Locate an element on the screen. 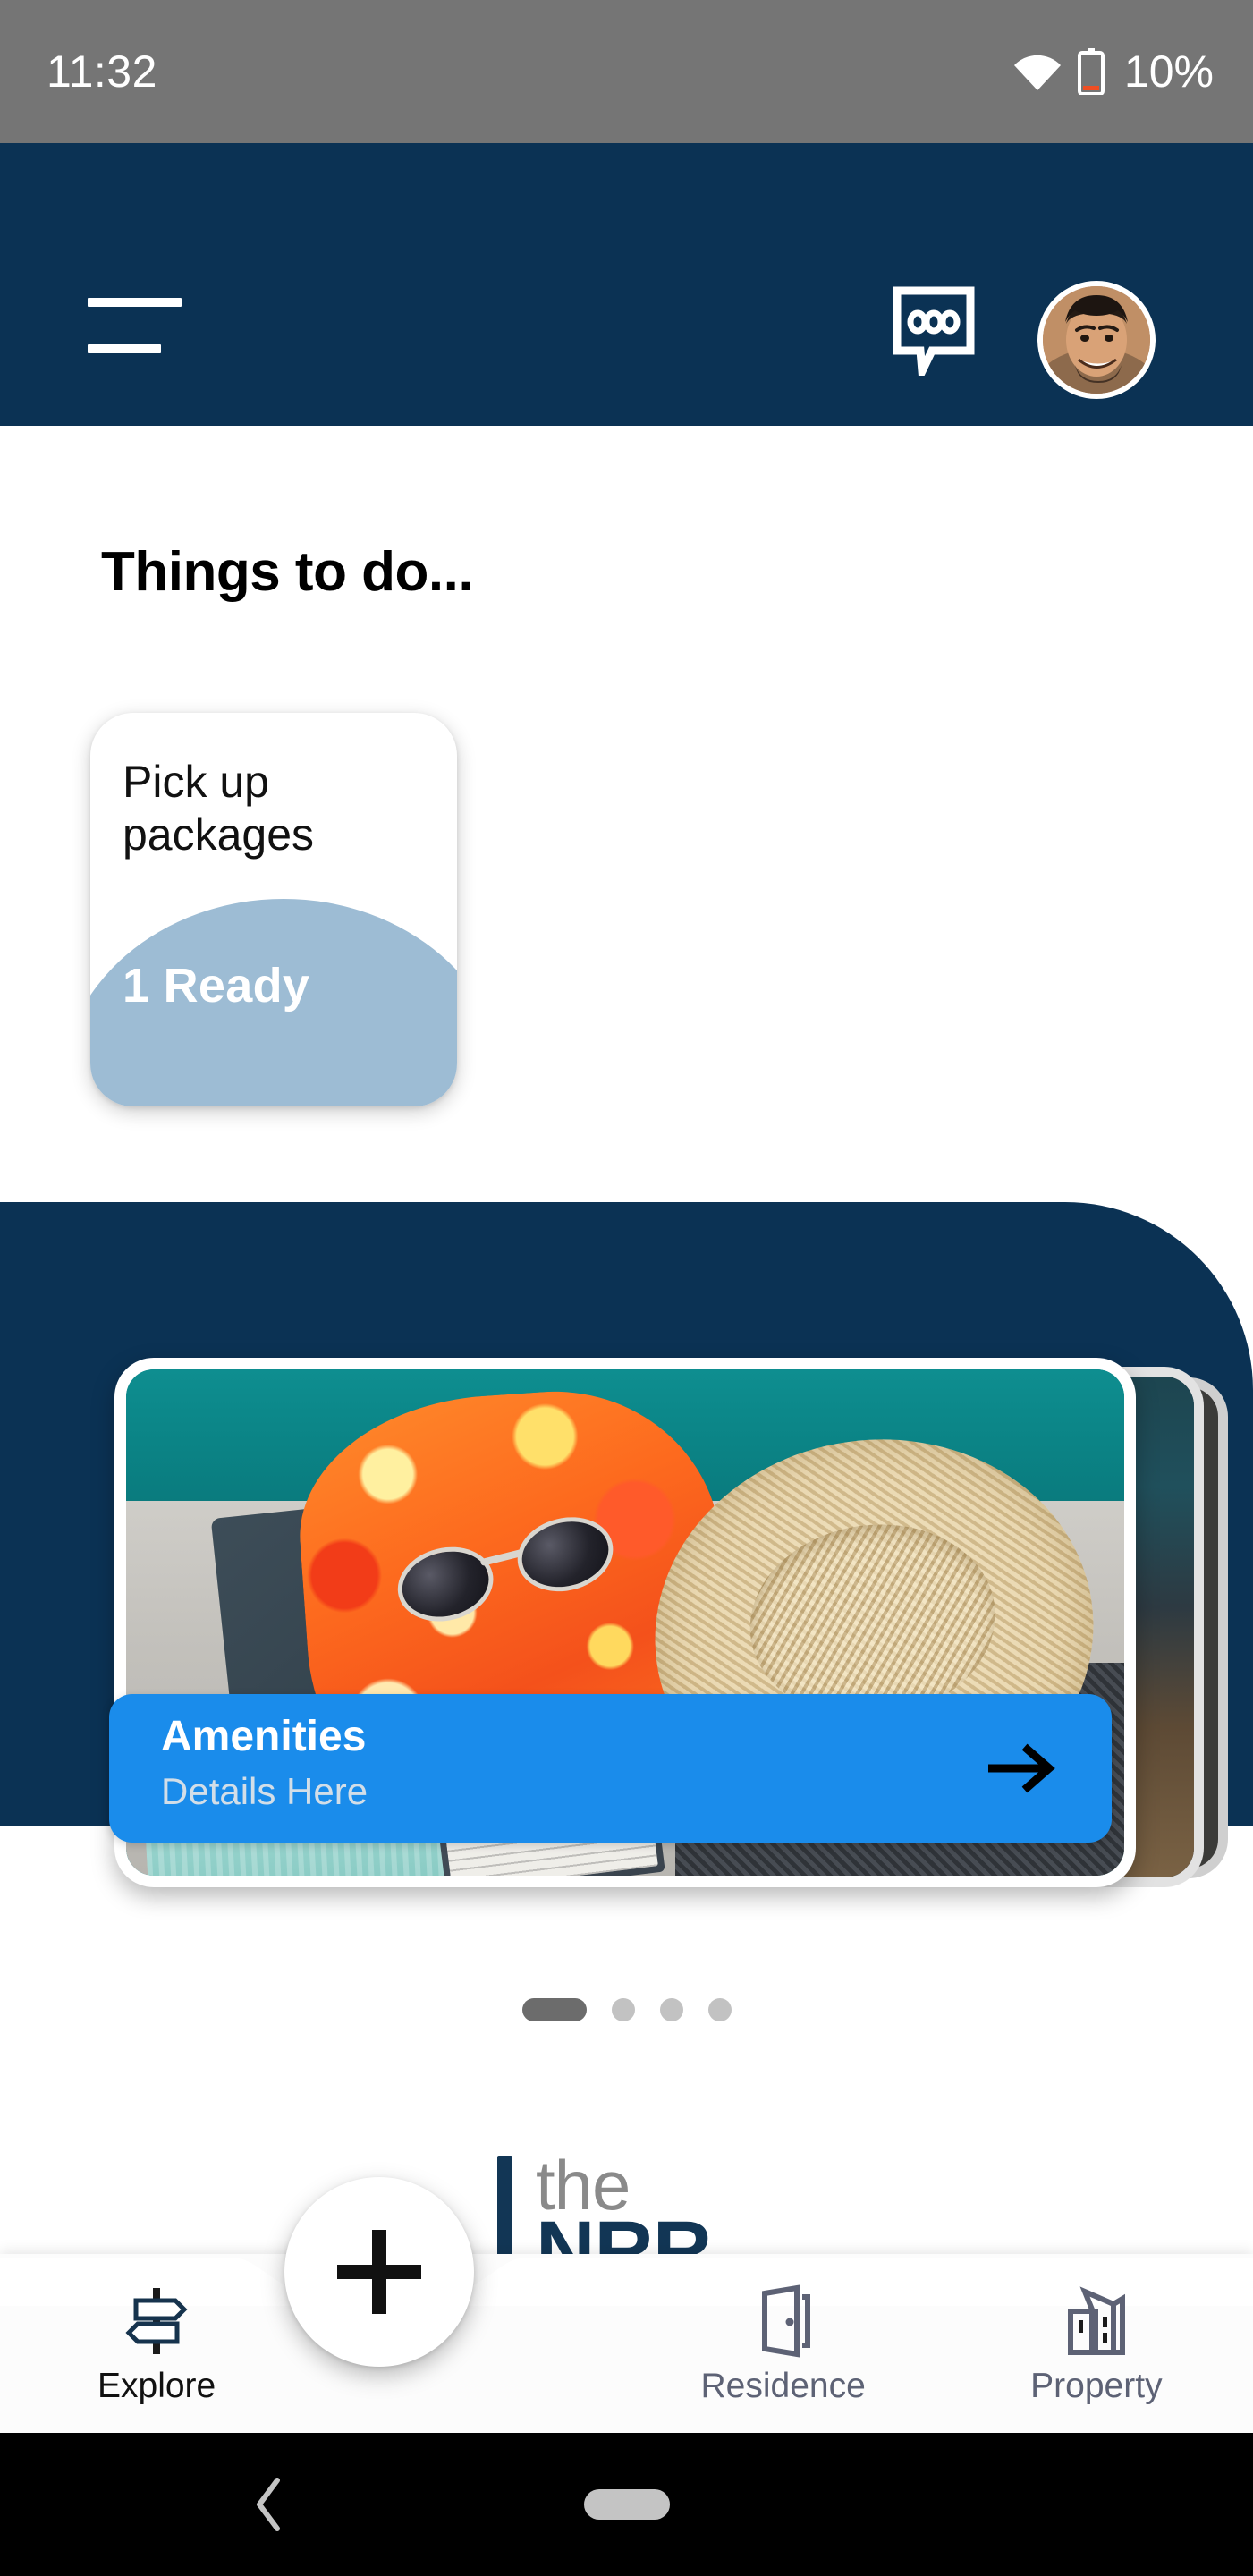  nav-item-property: Property is located at coordinates (1096, 2343).